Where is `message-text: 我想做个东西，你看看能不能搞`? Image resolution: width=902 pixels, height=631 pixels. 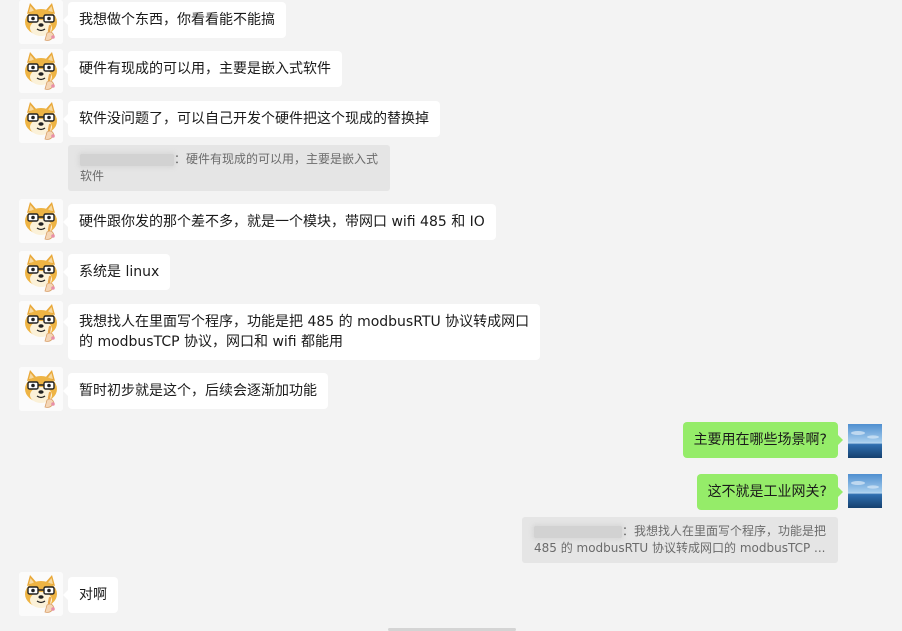 message-text: 我想做个东西，你看看能不能搞 is located at coordinates (177, 20).